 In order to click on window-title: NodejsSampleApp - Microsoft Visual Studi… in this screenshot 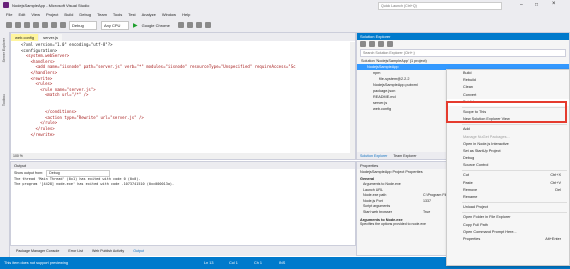, I will do `click(51, 5)`.